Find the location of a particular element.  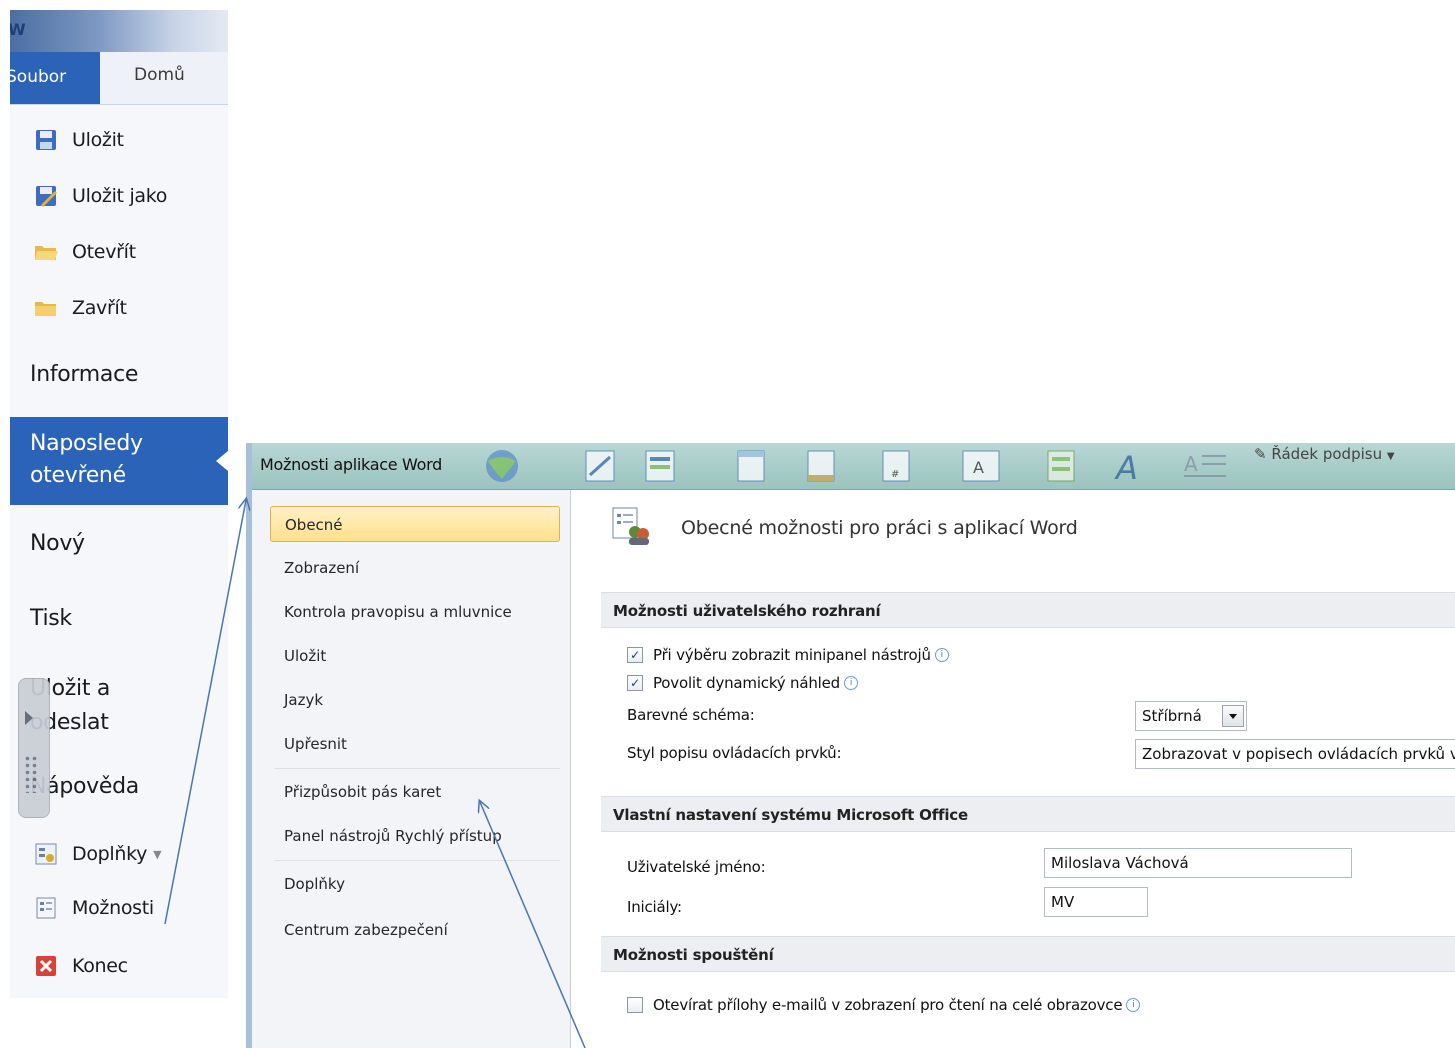

color-scheme-value: Stříbrná is located at coordinates (1172, 716).